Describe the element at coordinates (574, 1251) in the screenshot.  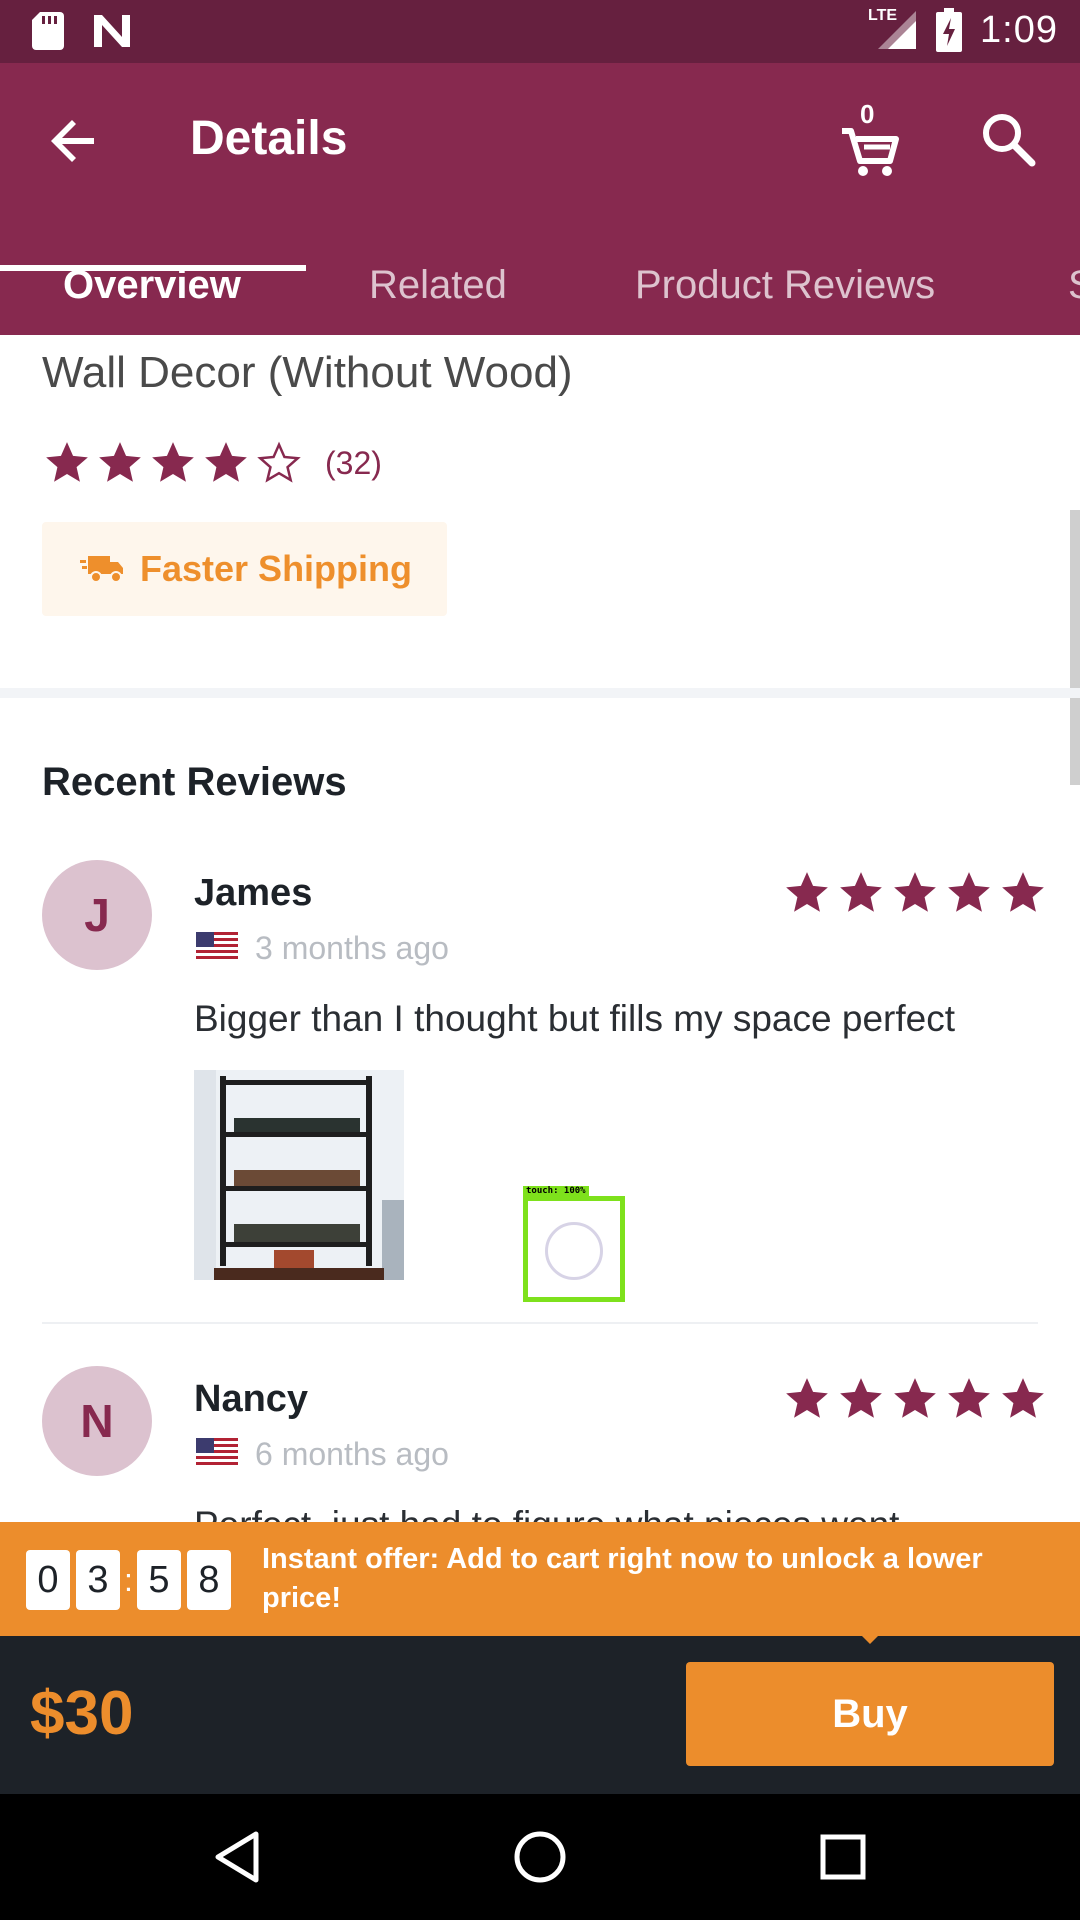
I see `touch-indicator` at that location.